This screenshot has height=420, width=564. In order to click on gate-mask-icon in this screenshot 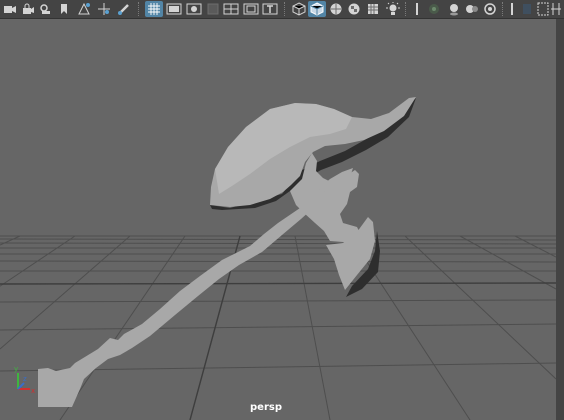, I will do `click(213, 9)`.